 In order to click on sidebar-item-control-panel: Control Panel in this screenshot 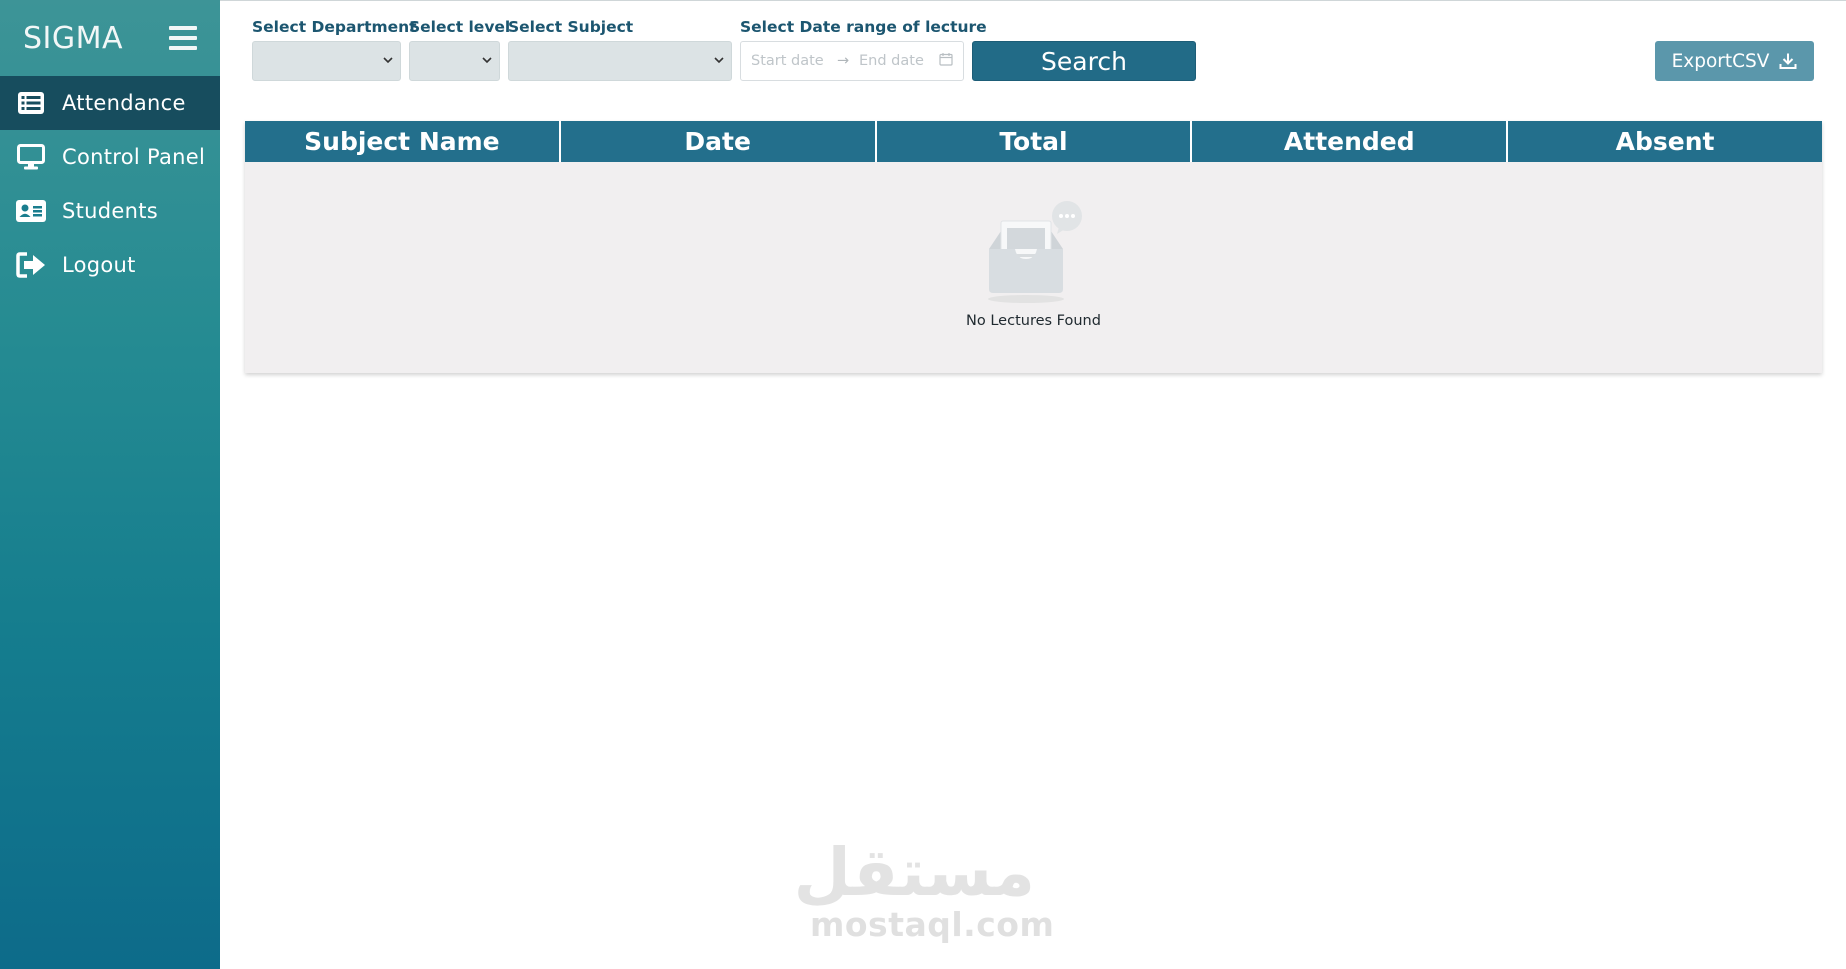, I will do `click(110, 157)`.